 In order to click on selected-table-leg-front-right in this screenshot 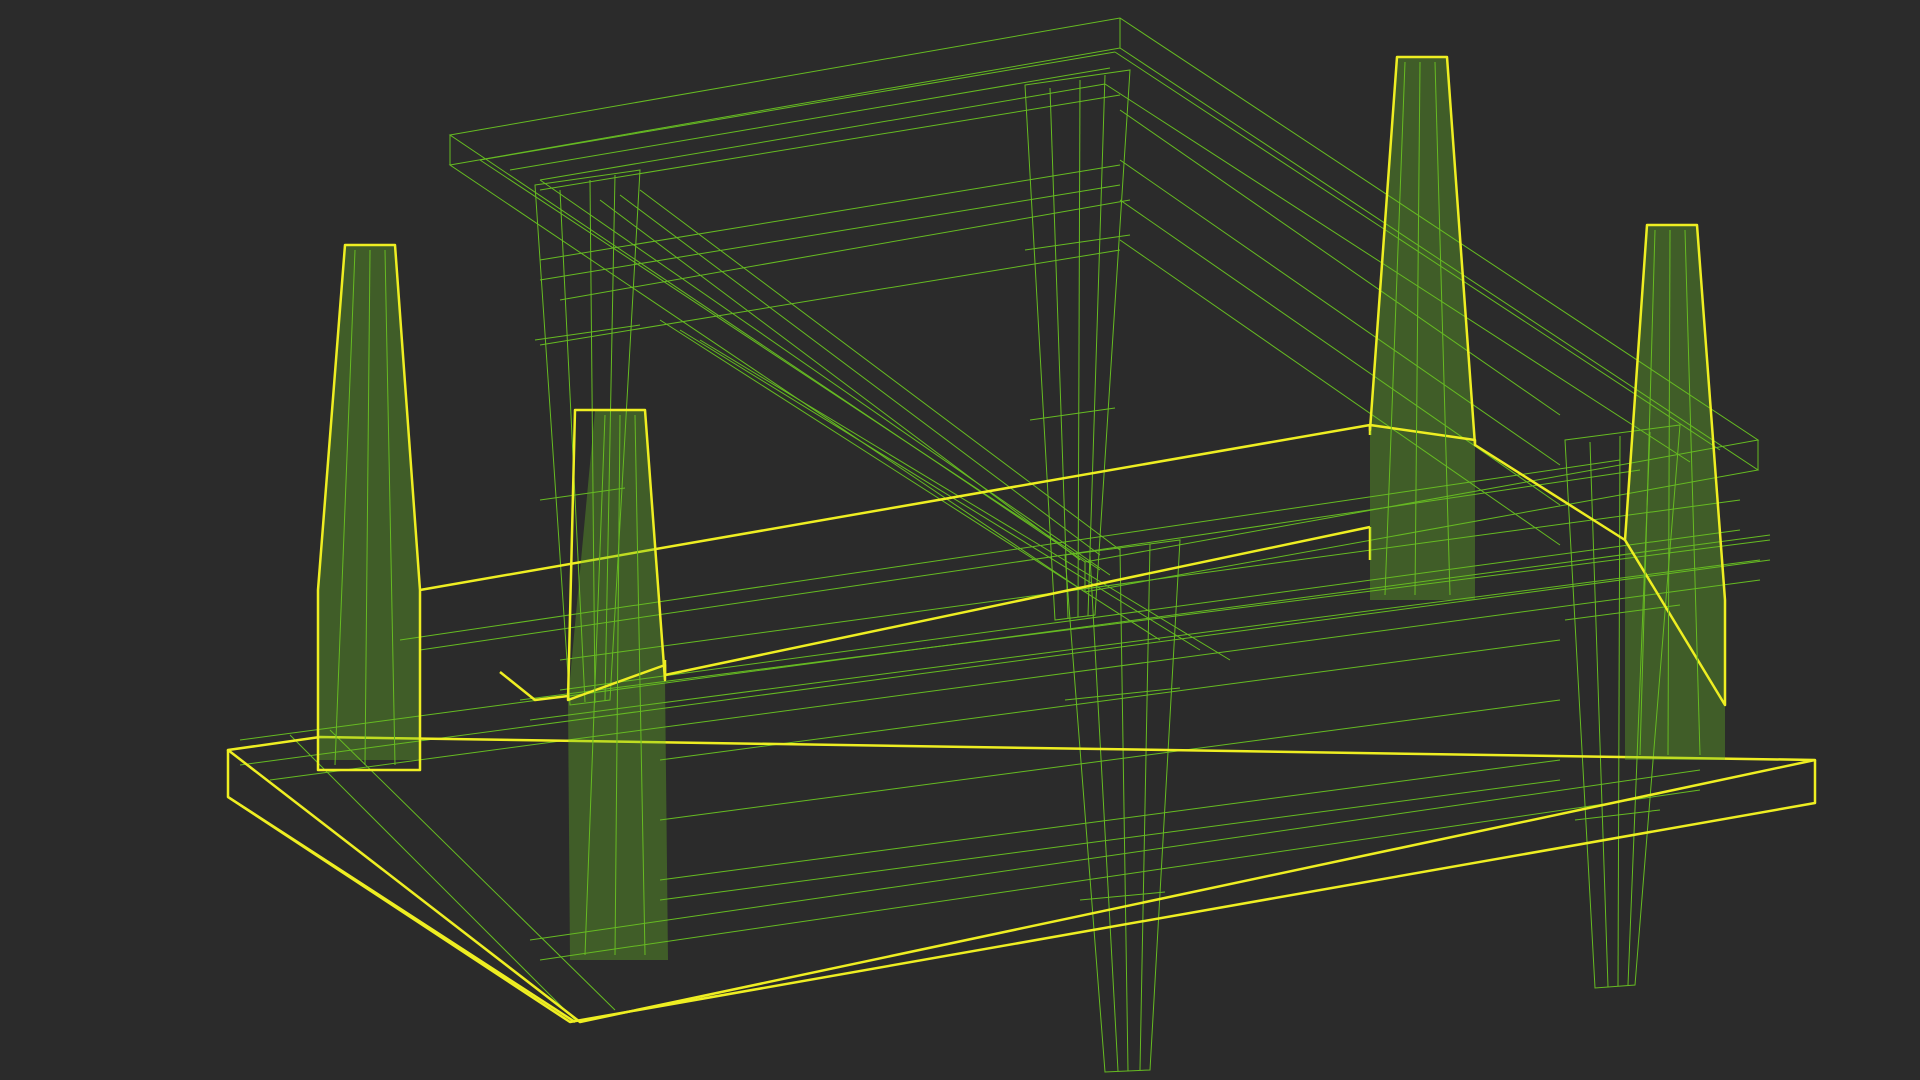, I will do `click(1675, 491)`.